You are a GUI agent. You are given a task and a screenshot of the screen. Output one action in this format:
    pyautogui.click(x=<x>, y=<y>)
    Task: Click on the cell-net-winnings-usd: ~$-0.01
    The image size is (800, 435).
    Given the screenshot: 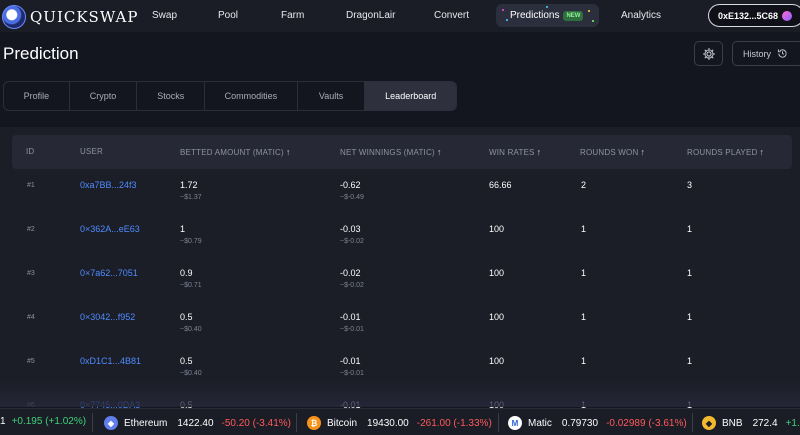 What is the action you would take?
    pyautogui.click(x=352, y=329)
    